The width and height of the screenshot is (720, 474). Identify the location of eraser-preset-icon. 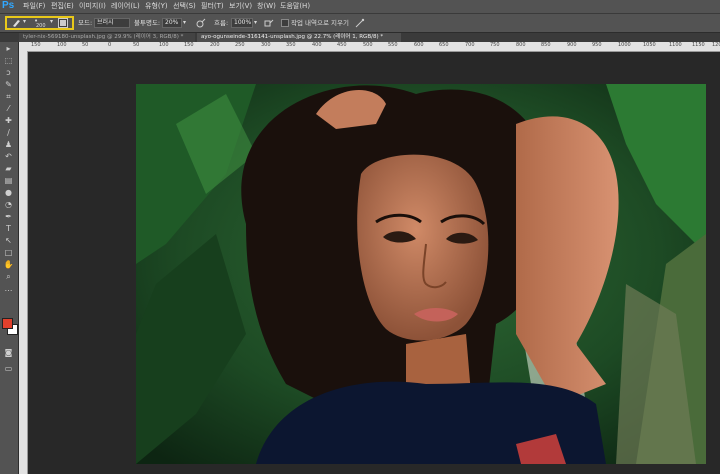
(16, 24).